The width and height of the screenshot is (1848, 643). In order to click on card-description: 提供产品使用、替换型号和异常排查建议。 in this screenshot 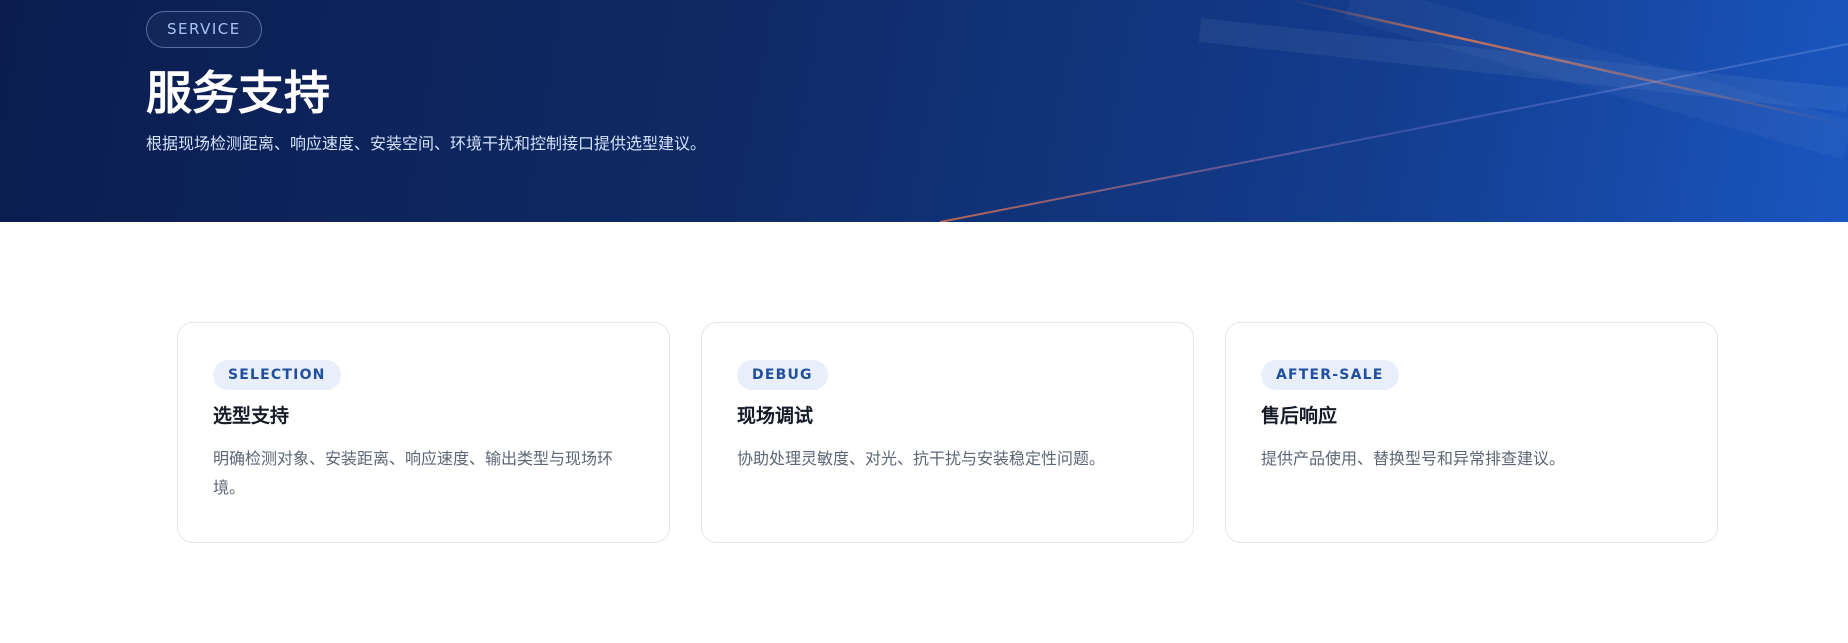, I will do `click(1413, 458)`.